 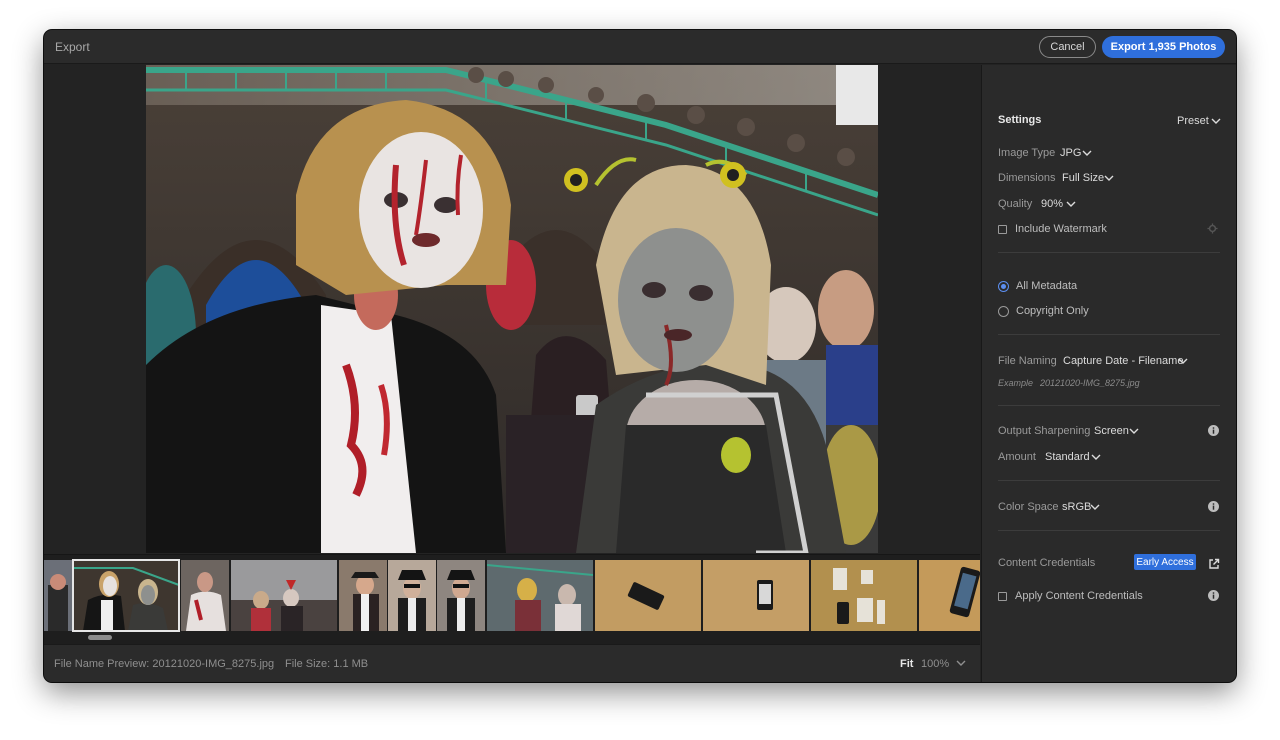 What do you see at coordinates (1020, 120) in the screenshot?
I see `settings-header: Settings` at bounding box center [1020, 120].